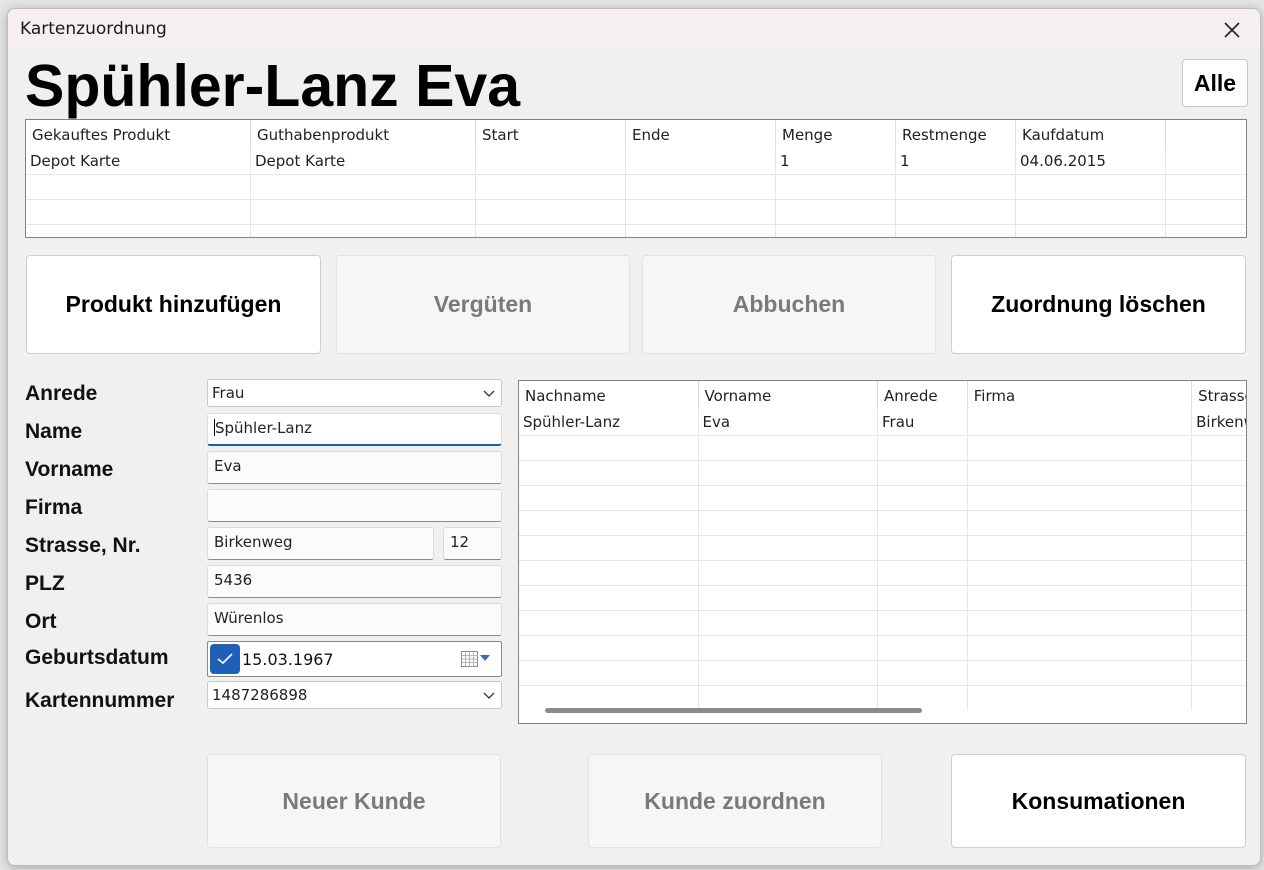 Image resolution: width=1264 pixels, height=870 pixels. Describe the element at coordinates (469, 659) in the screenshot. I see `calendar-icon` at that location.